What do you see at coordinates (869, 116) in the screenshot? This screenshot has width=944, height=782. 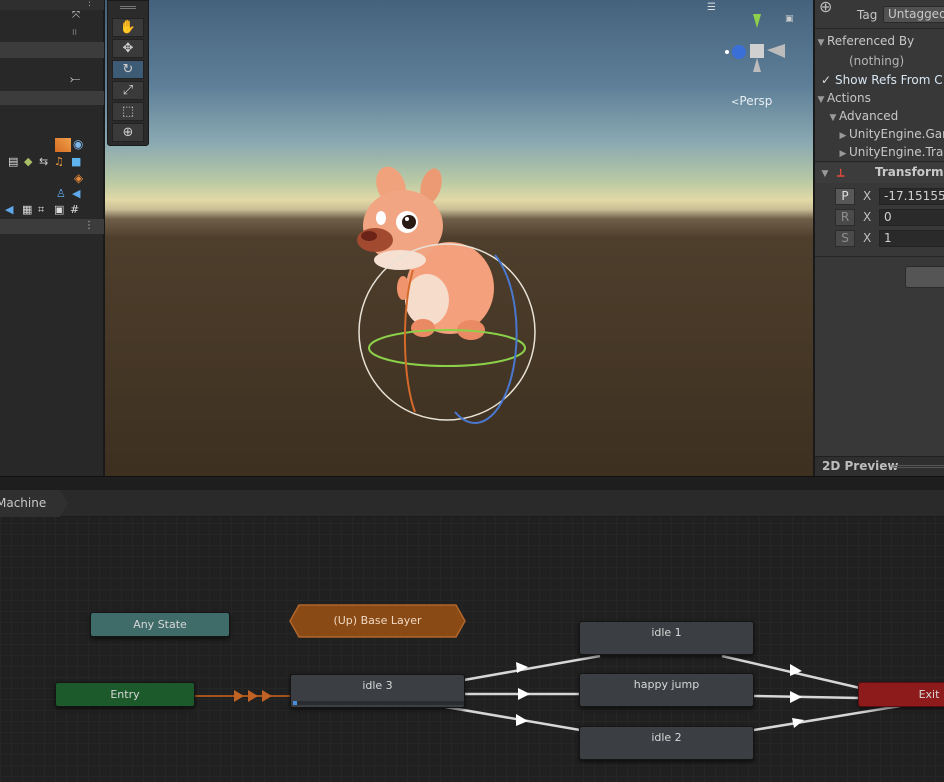 I see `advanced-label: Advanced` at bounding box center [869, 116].